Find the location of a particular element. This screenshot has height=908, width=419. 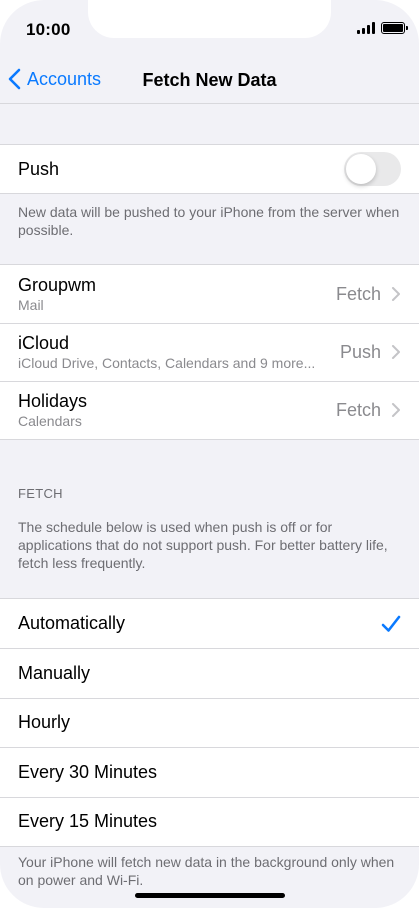

fetch-option-manually: Manually is located at coordinates (209, 673).